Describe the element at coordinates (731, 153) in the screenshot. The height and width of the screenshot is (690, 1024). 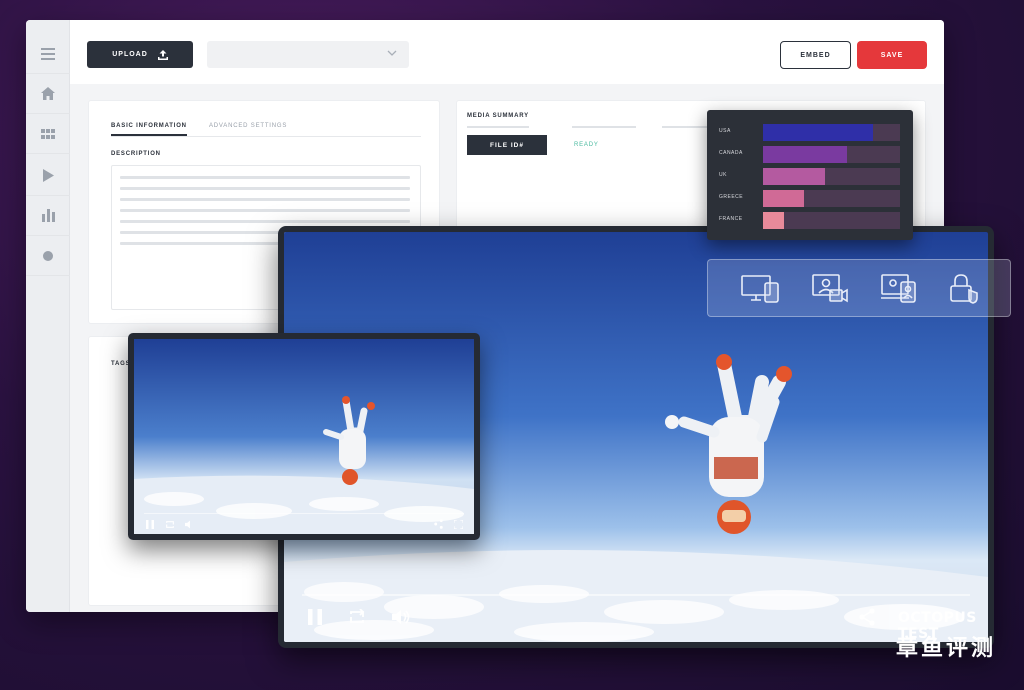
I see `chart-bar-label: CANADA` at that location.